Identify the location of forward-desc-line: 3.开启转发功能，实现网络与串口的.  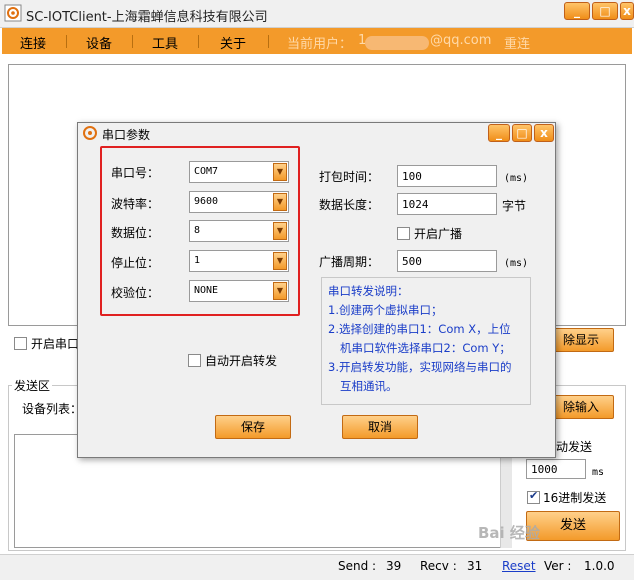
(420, 367).